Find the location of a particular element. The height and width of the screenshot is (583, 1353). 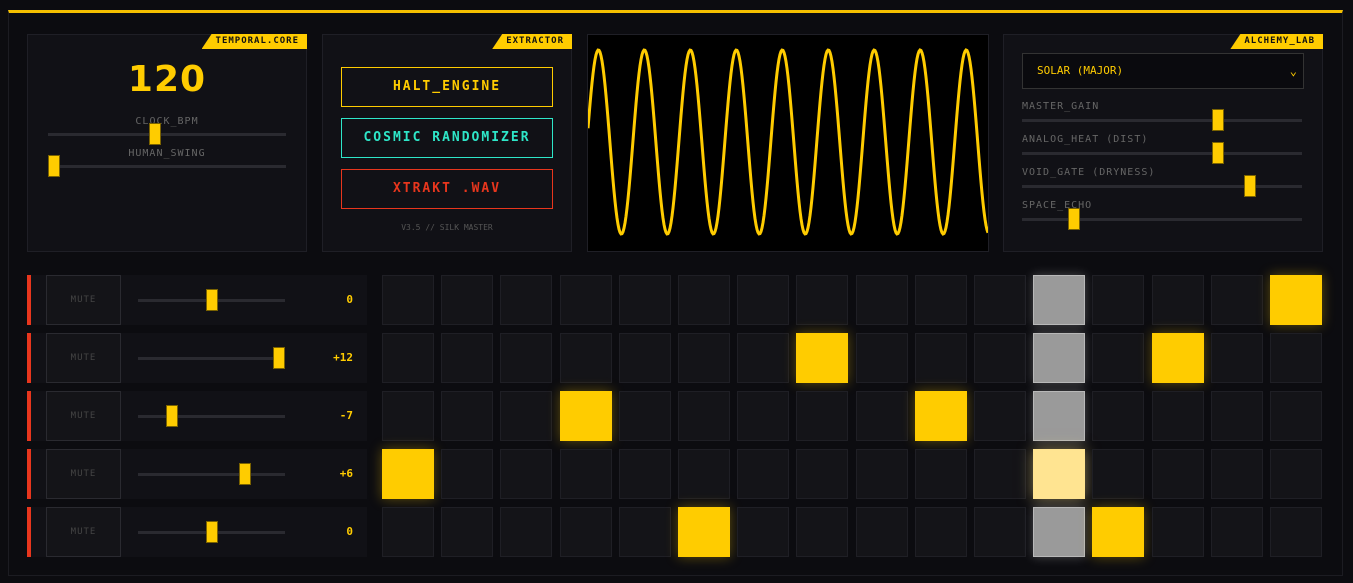

human-swing-knob is located at coordinates (54, 166).